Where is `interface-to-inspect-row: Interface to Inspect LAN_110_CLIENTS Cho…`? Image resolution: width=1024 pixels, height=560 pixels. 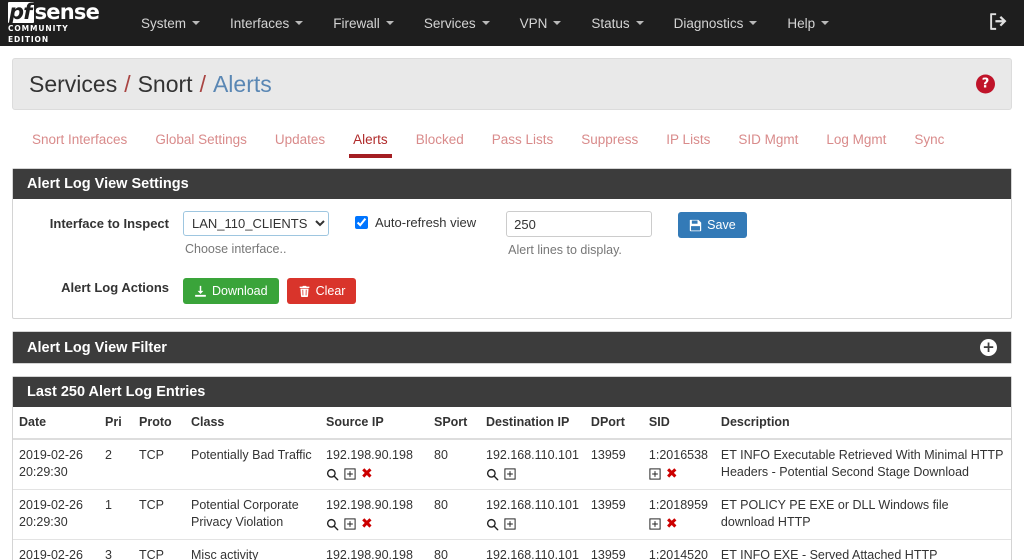 interface-to-inspect-row: Interface to Inspect LAN_110_CLIENTS Cho… is located at coordinates (512, 231).